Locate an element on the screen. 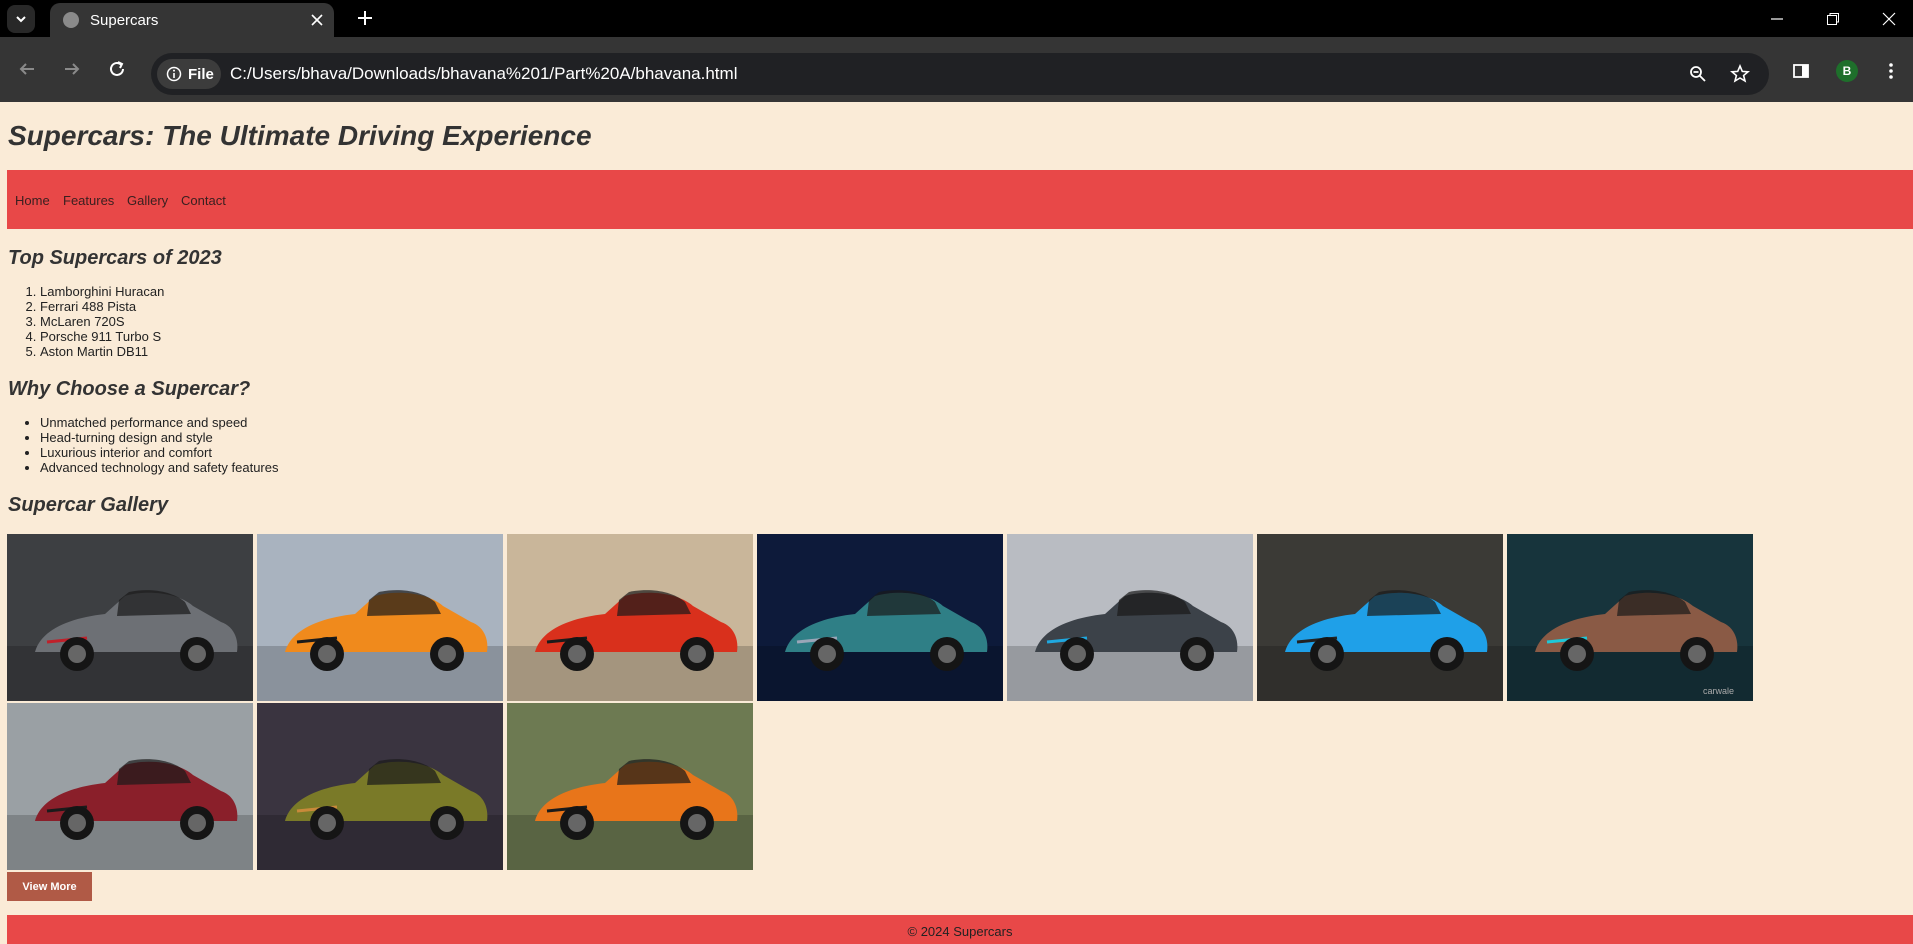 This screenshot has height=944, width=1913. svg-text: carwale is located at coordinates (1718, 691).